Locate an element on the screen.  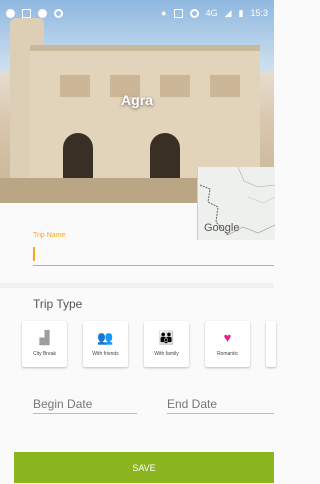
begin-date-field: Begin Date is located at coordinates (62, 404).